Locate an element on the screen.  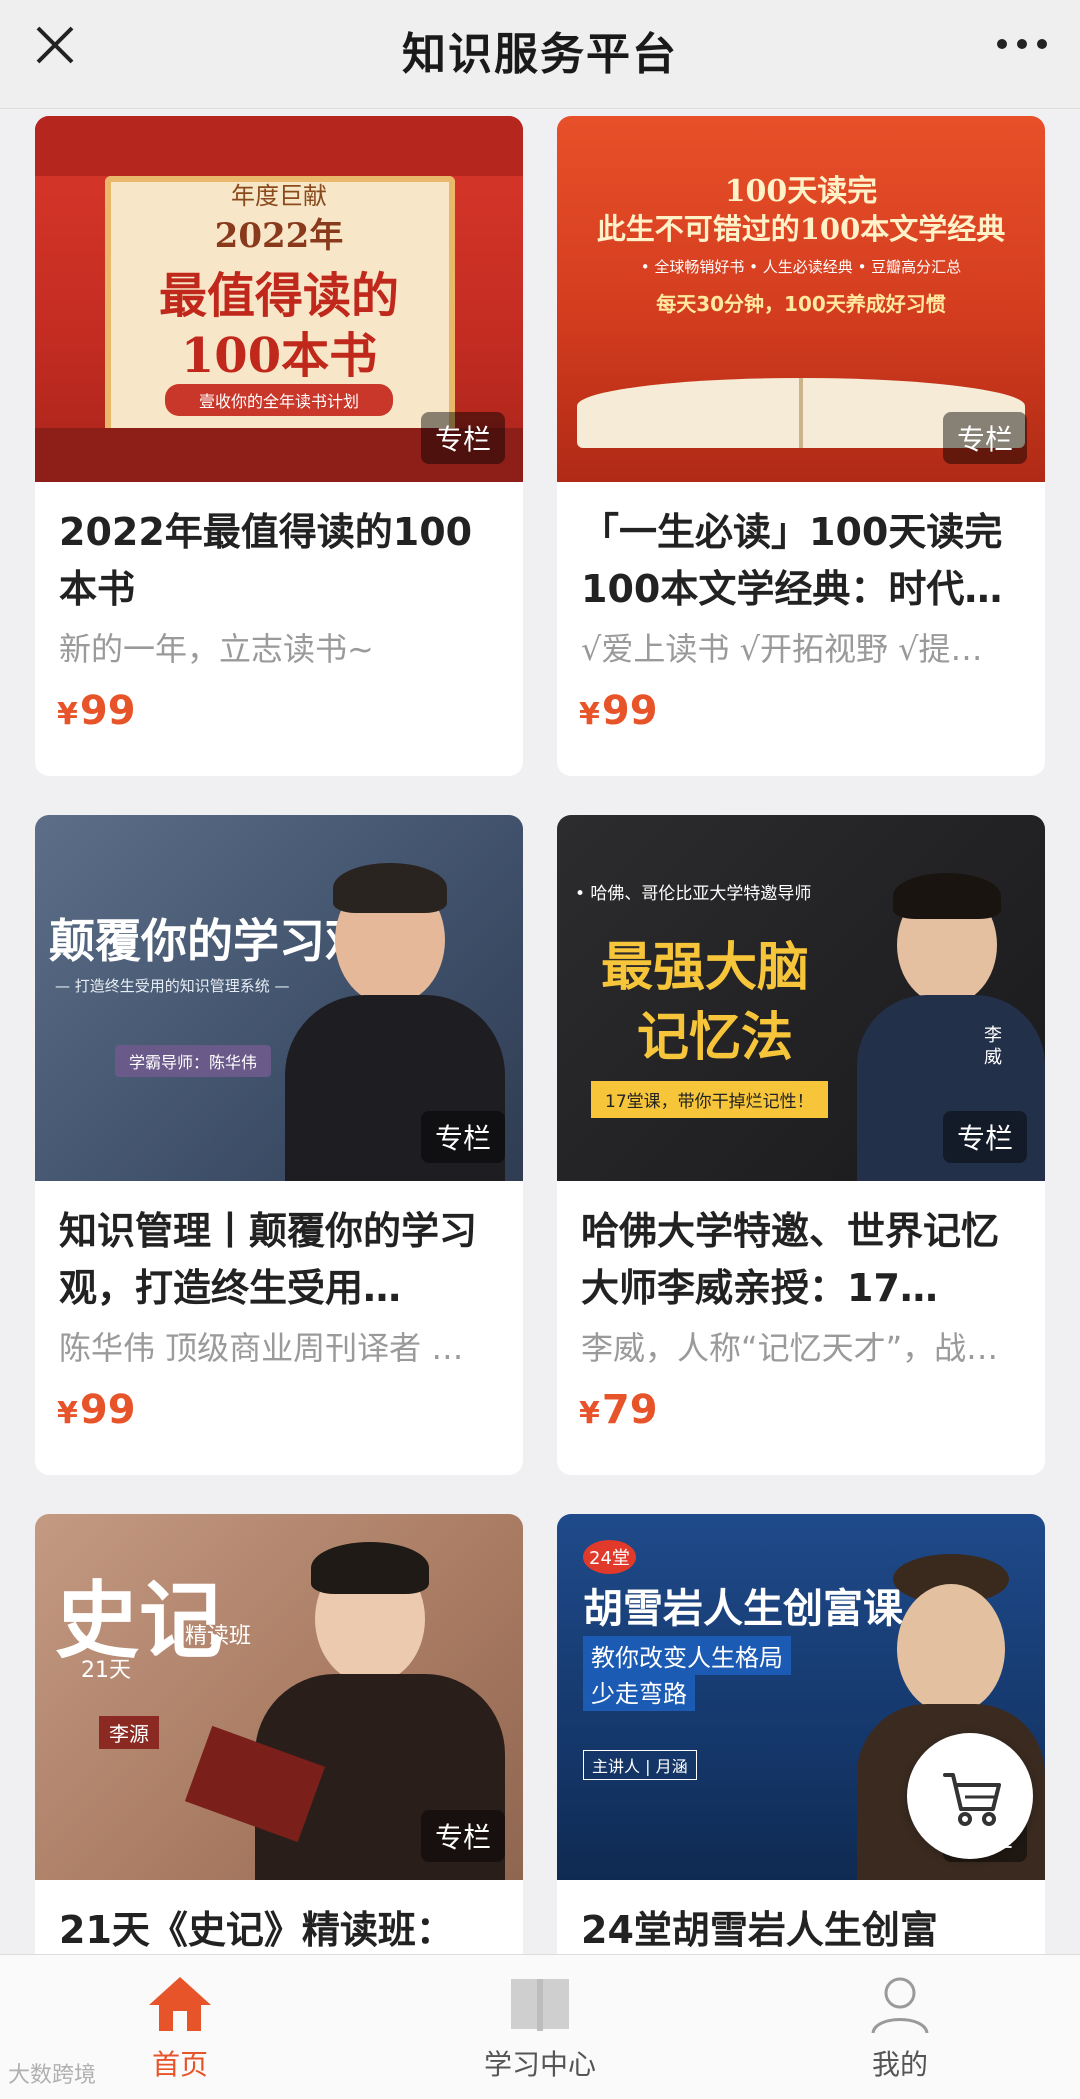
cover-text: 少走弯路 is located at coordinates (639, 1691).